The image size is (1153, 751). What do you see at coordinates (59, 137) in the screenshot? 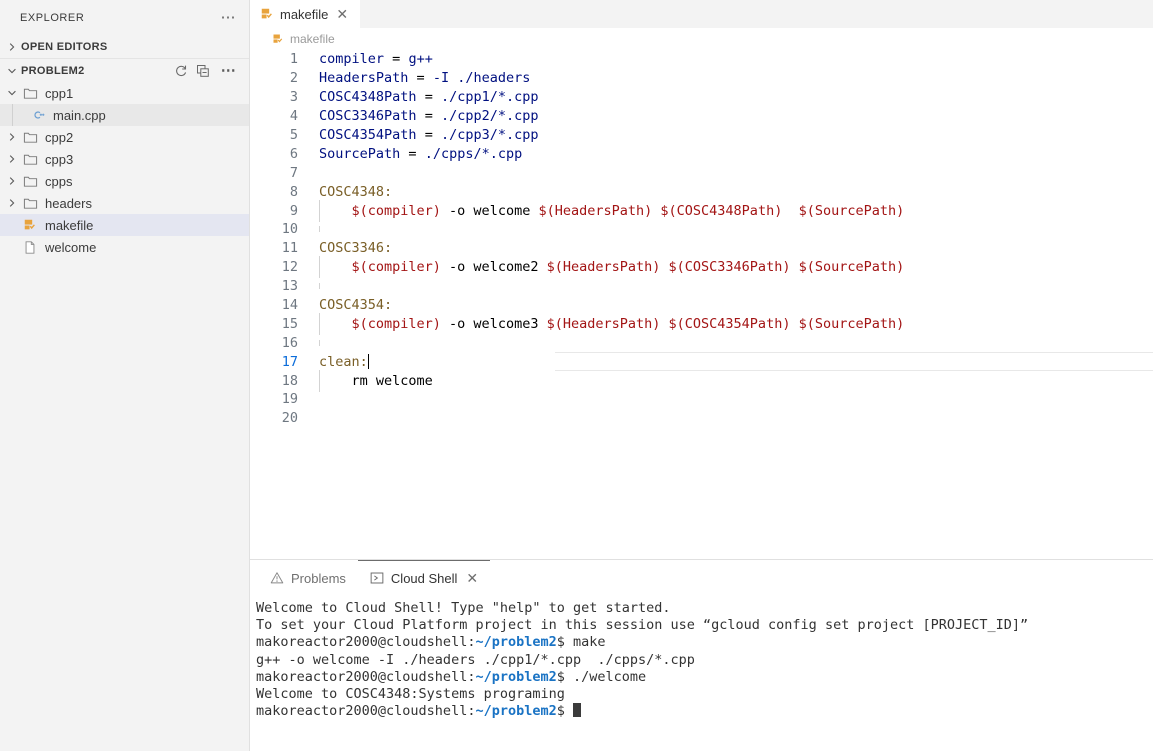
I see `tree-item-label: cpp2` at bounding box center [59, 137].